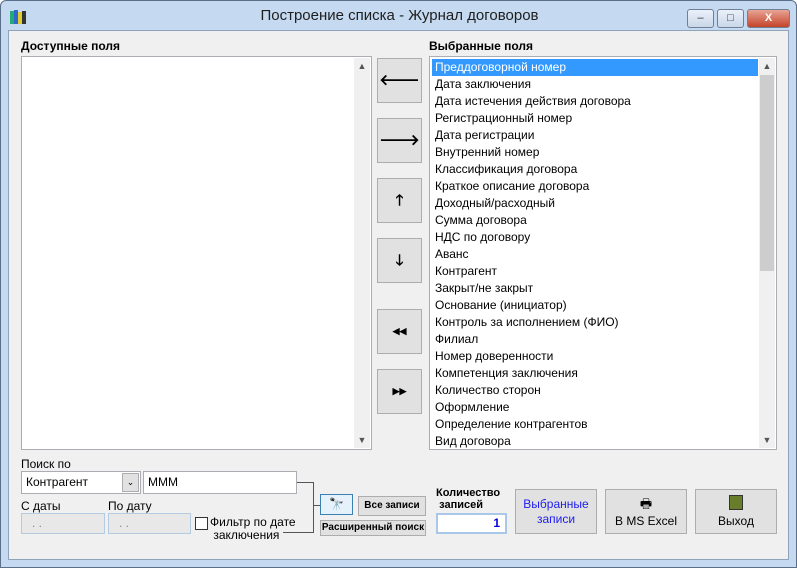  Describe the element at coordinates (71, 46) in the screenshot. I see `available-fields-label: Доступные поля` at that location.